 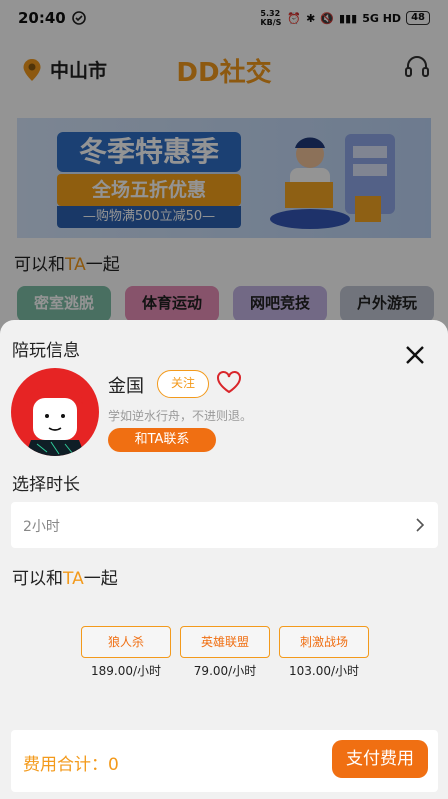 I want to click on game-price: 189.00/小时, so click(x=126, y=671).